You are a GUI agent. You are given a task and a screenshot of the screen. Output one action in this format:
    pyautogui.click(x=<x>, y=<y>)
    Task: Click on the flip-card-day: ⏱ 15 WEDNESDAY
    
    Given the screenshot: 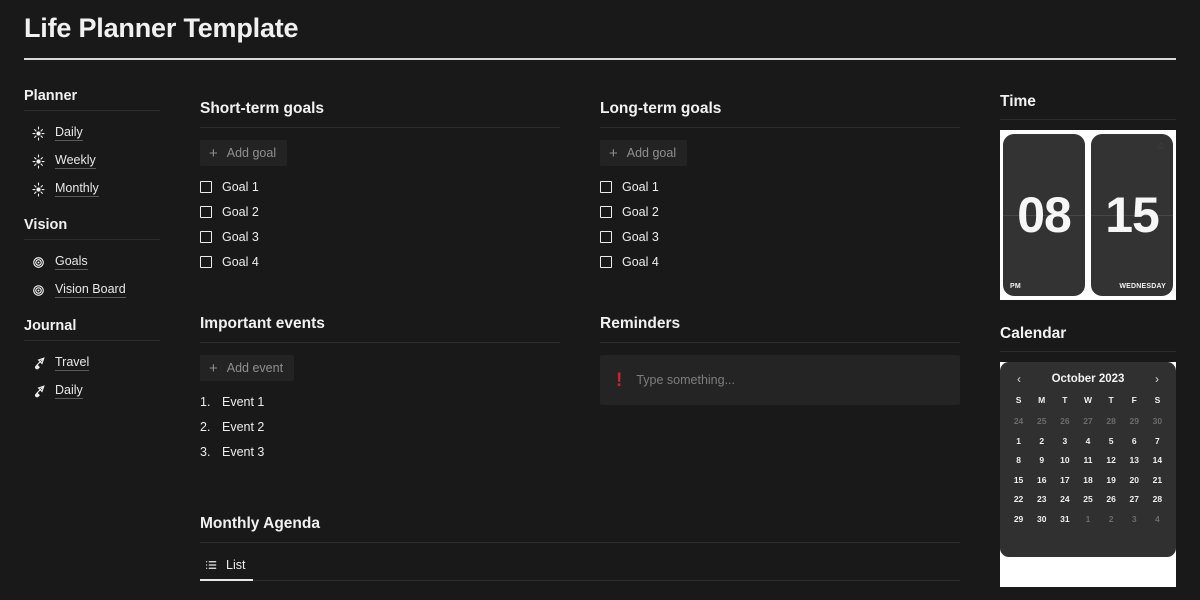 What is the action you would take?
    pyautogui.click(x=1132, y=215)
    